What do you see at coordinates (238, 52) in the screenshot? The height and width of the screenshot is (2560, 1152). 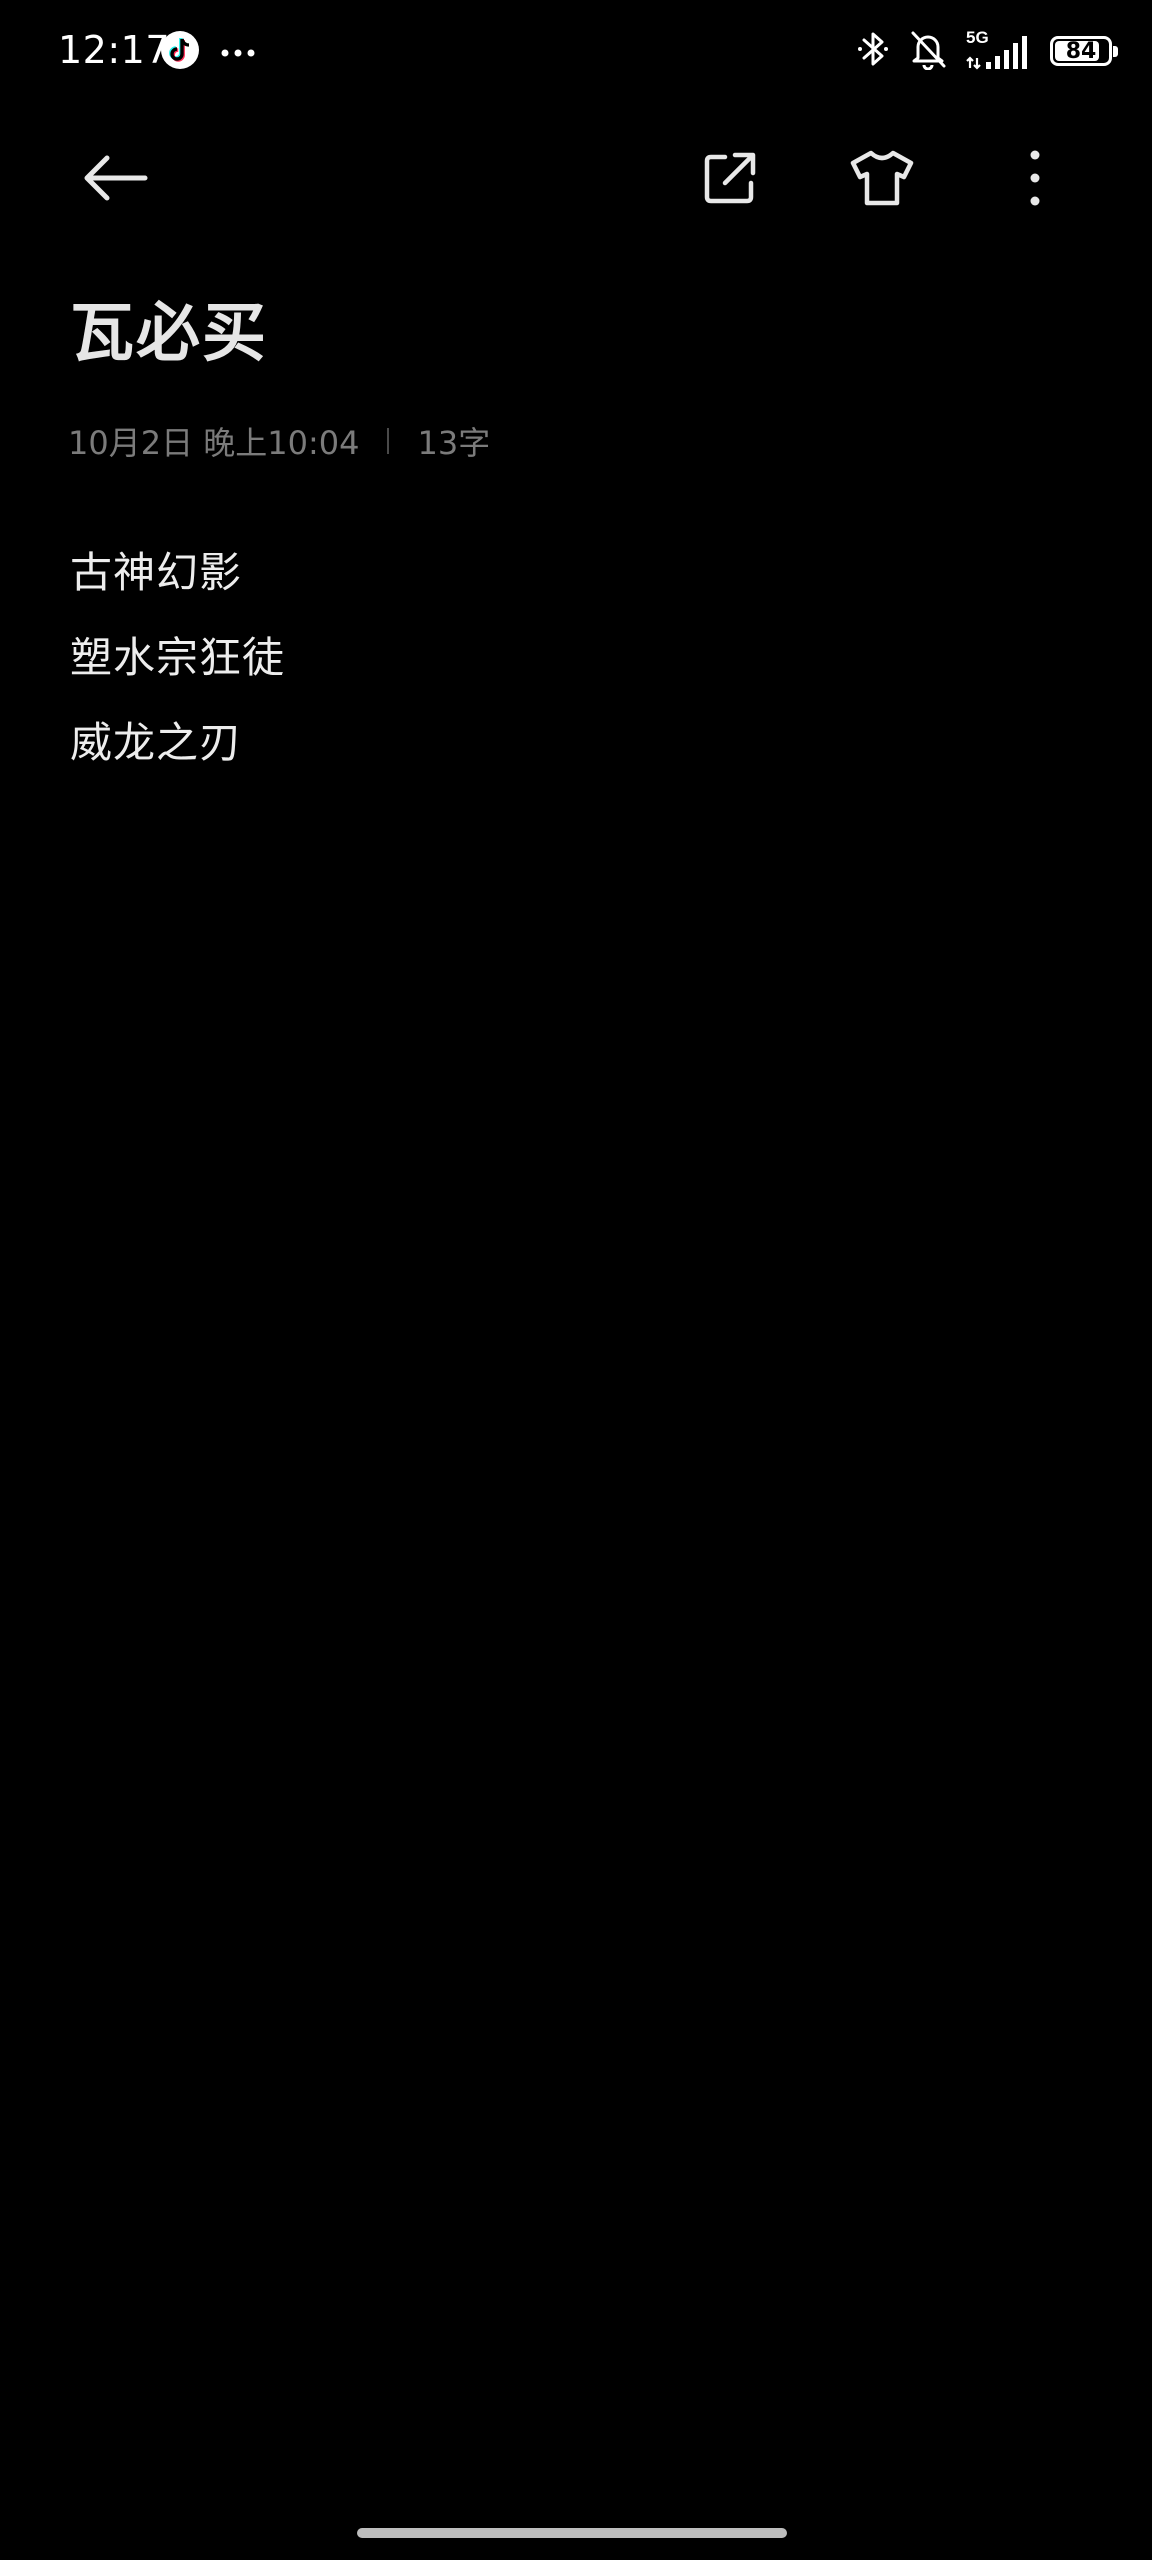 I see `more-dots-icon` at bounding box center [238, 52].